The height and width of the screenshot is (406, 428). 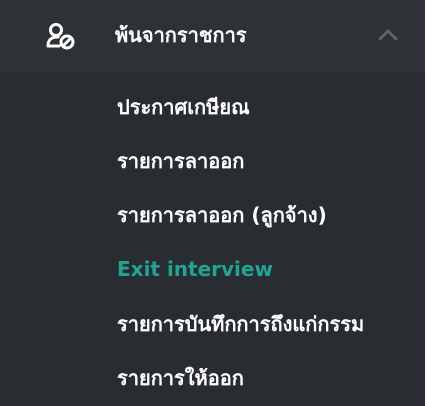 What do you see at coordinates (183, 107) in the screenshot?
I see `submenu-item-retirement-announcement: ประกาศเกษียณ` at bounding box center [183, 107].